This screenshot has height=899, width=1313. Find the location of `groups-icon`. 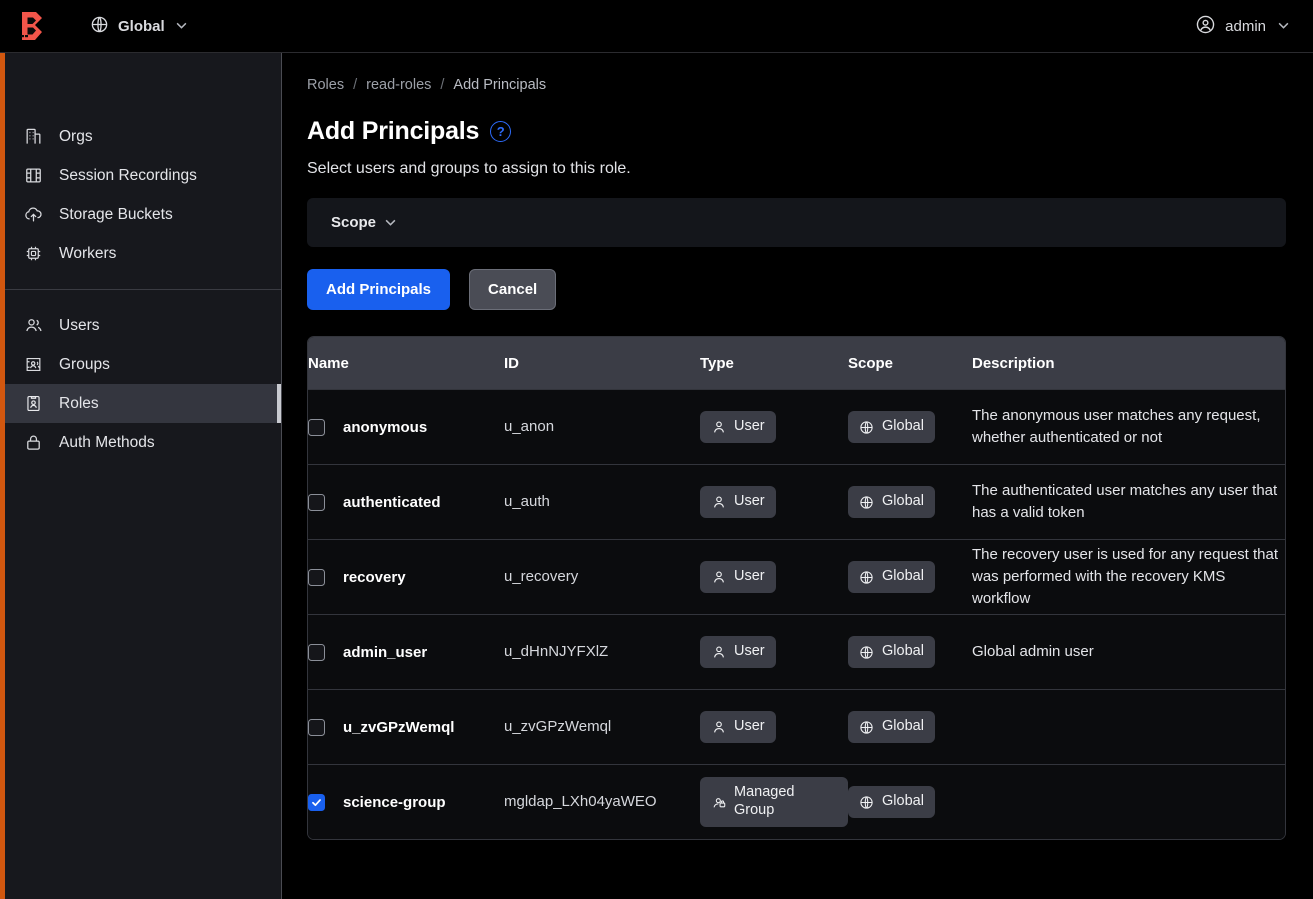

groups-icon is located at coordinates (33, 365).